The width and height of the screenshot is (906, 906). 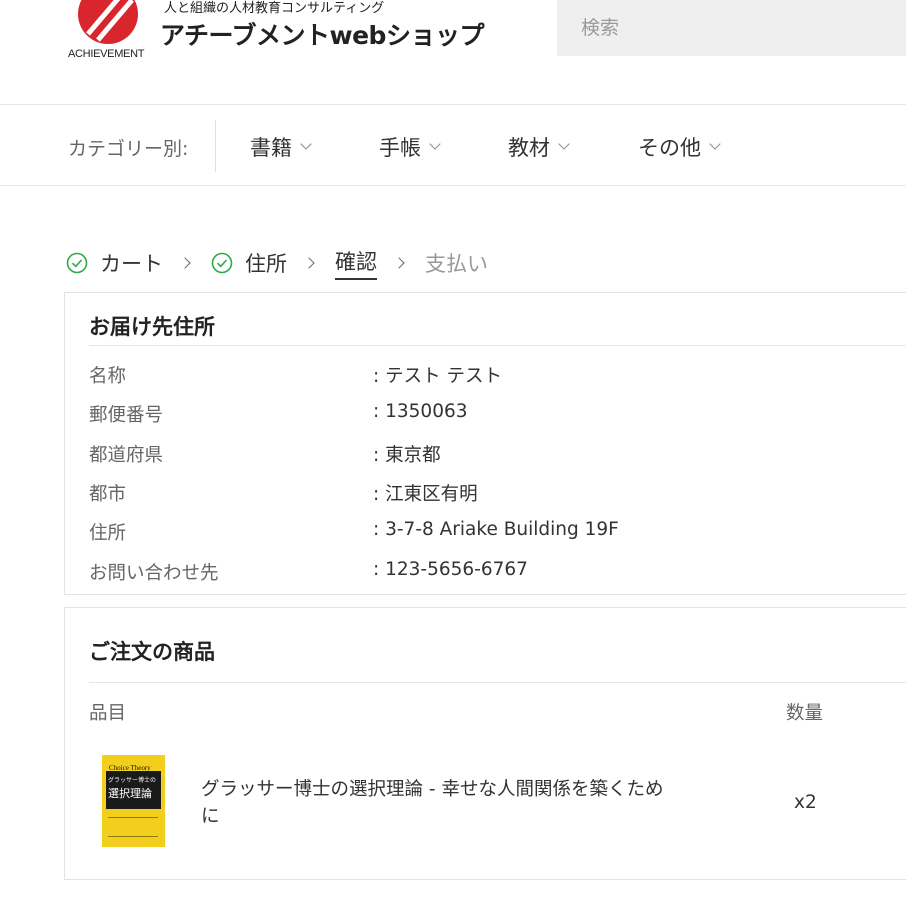 What do you see at coordinates (152, 652) in the screenshot?
I see `order-items-title: ご注文の商品` at bounding box center [152, 652].